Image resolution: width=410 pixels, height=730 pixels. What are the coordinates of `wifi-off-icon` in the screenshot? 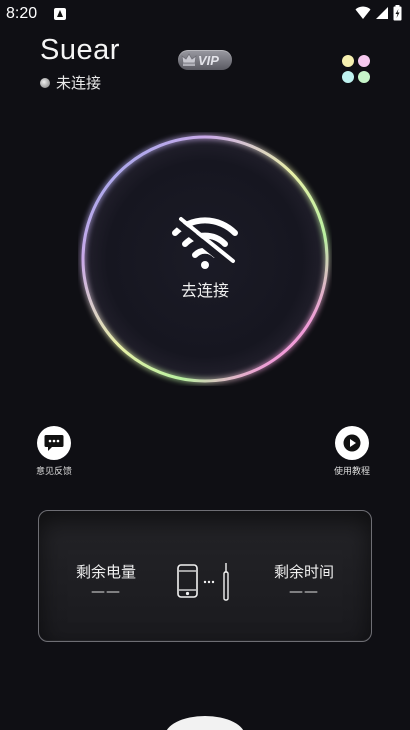 It's located at (205, 243).